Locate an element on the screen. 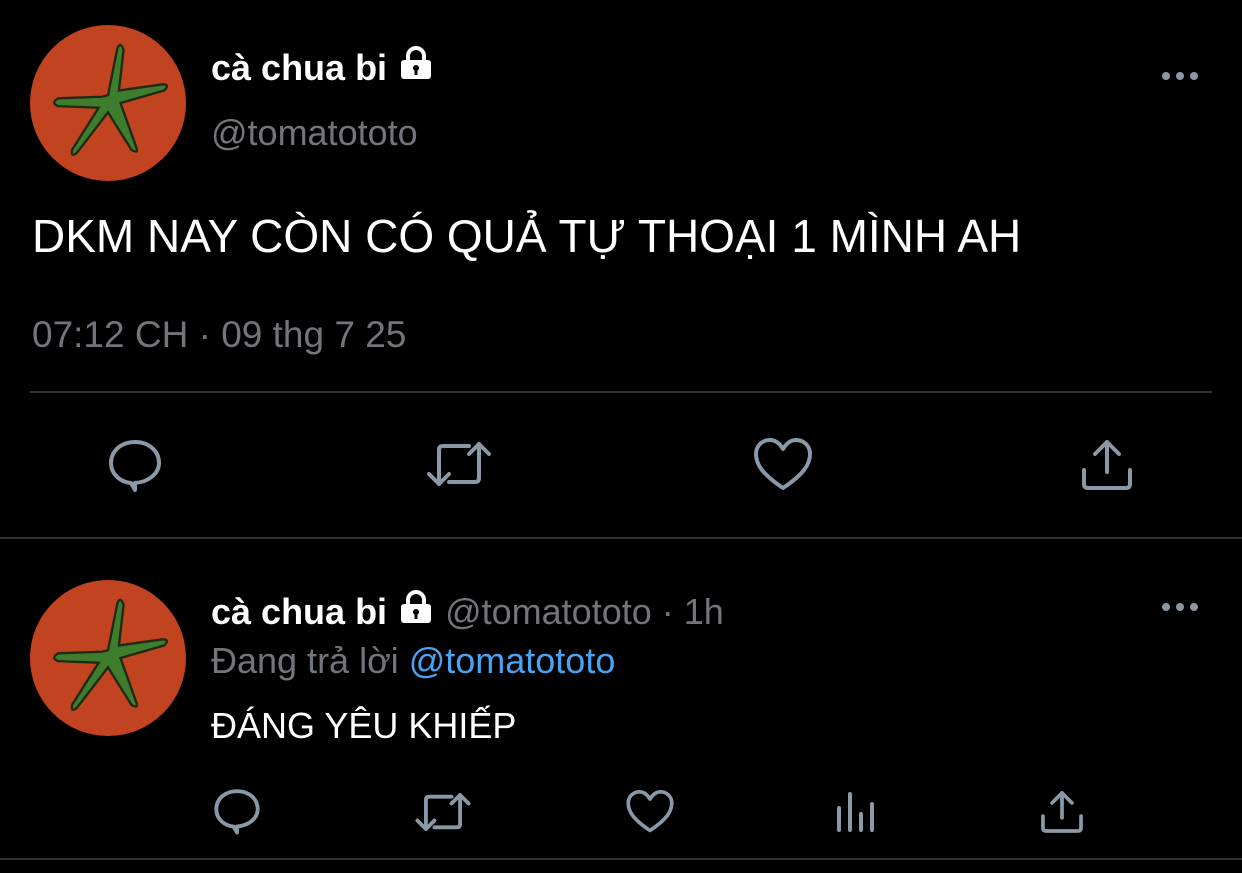 This screenshot has height=873, width=1242. reply-views-button is located at coordinates (856, 812).